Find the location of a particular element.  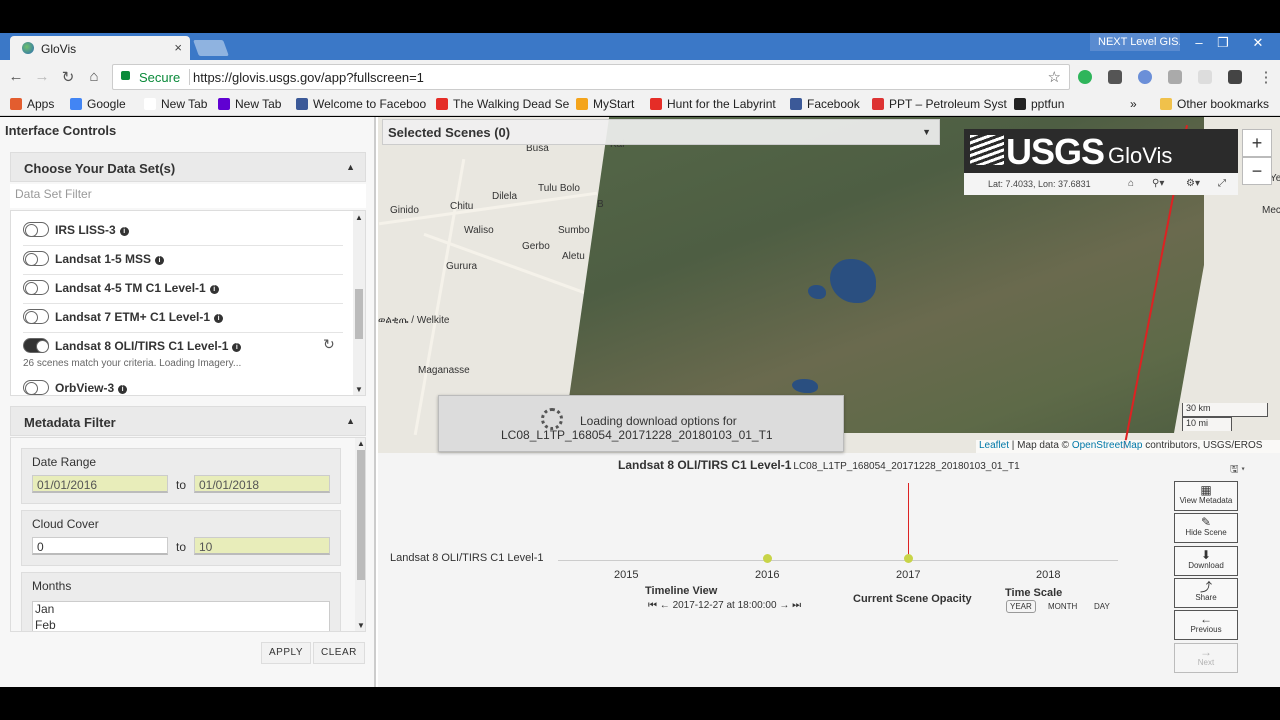

tab-glovis: GloVis × is located at coordinates (100, 48).